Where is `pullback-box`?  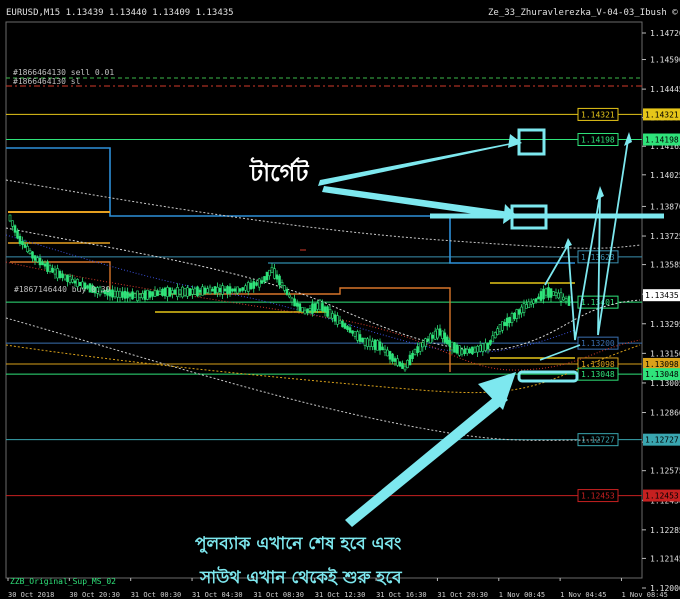 pullback-box is located at coordinates (548, 376).